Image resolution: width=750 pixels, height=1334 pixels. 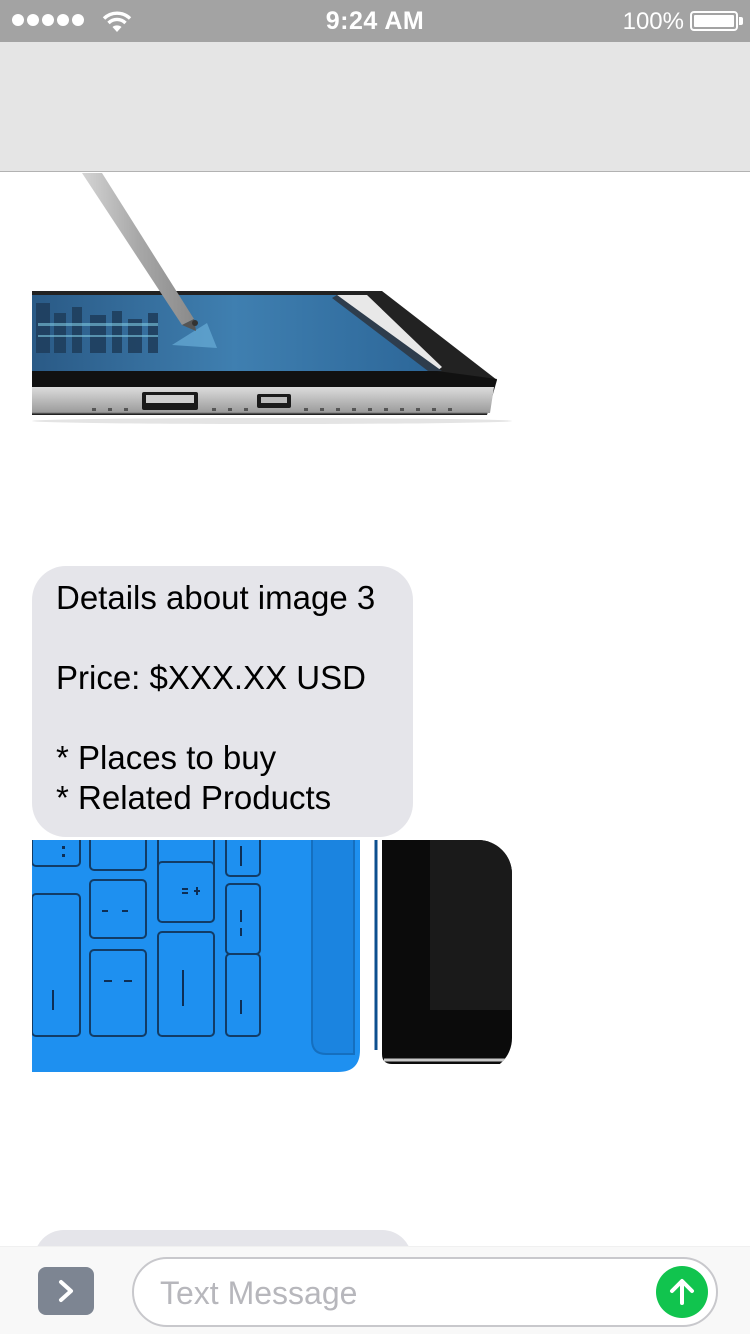 I want to click on chevron-right-icon, so click(x=66, y=1291).